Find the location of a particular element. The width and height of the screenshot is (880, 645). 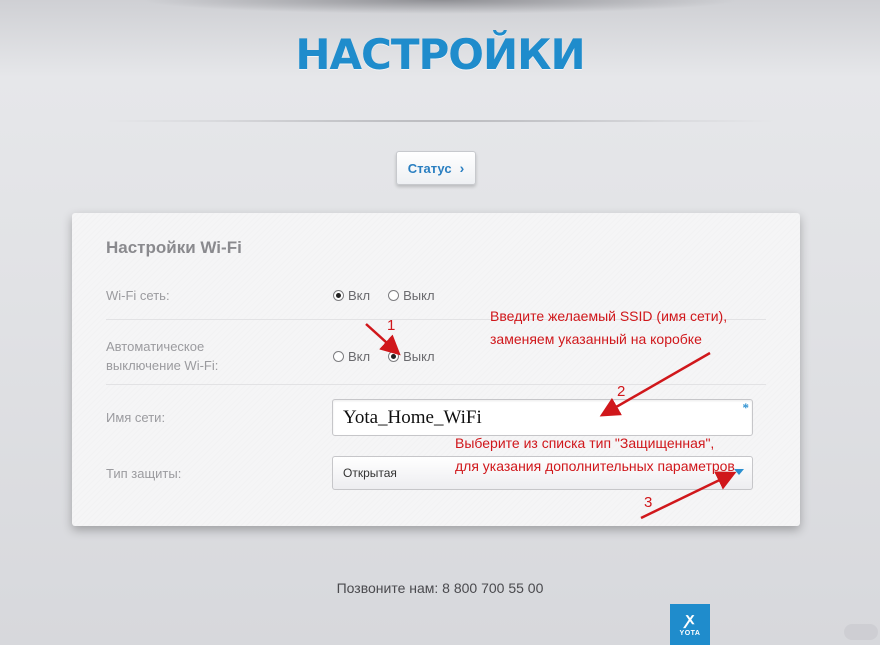

wifi-on-radio: Вкл is located at coordinates (351, 295).